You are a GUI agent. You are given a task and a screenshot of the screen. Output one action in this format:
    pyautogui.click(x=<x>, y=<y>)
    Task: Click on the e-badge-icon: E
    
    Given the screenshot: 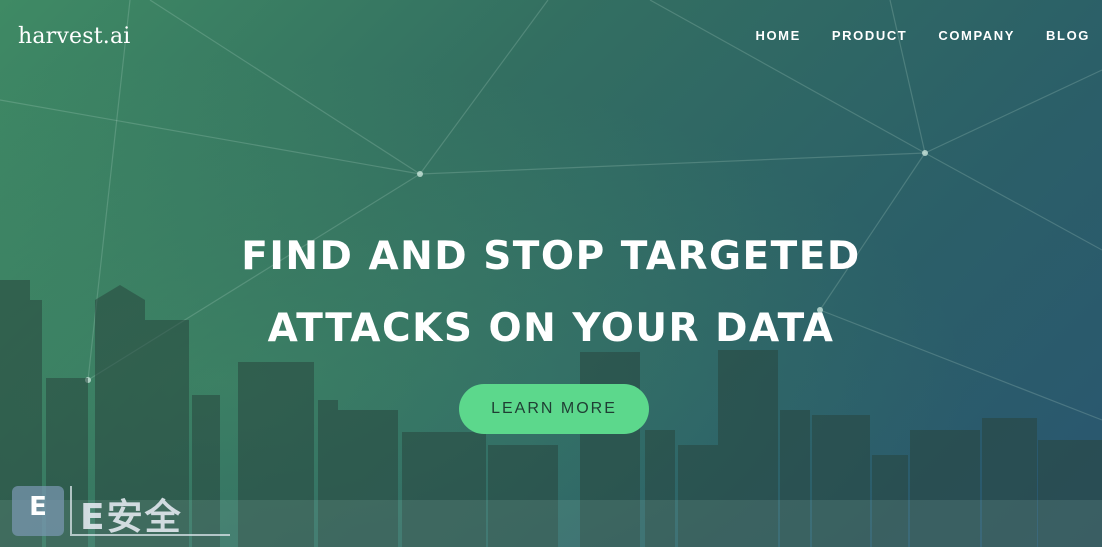 What is the action you would take?
    pyautogui.click(x=38, y=511)
    